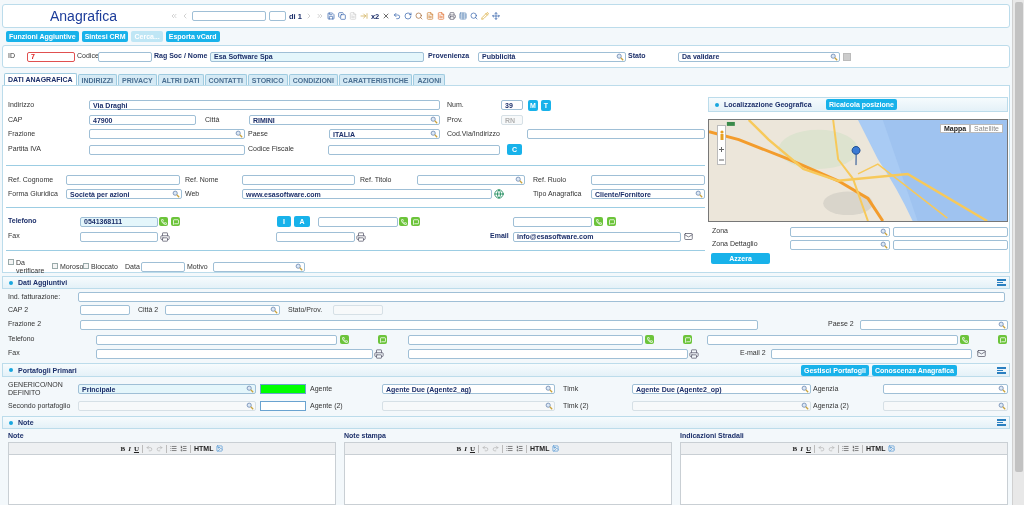 The width and height of the screenshot is (1024, 505). Describe the element at coordinates (496, 16) in the screenshot. I see `move-icon` at that location.